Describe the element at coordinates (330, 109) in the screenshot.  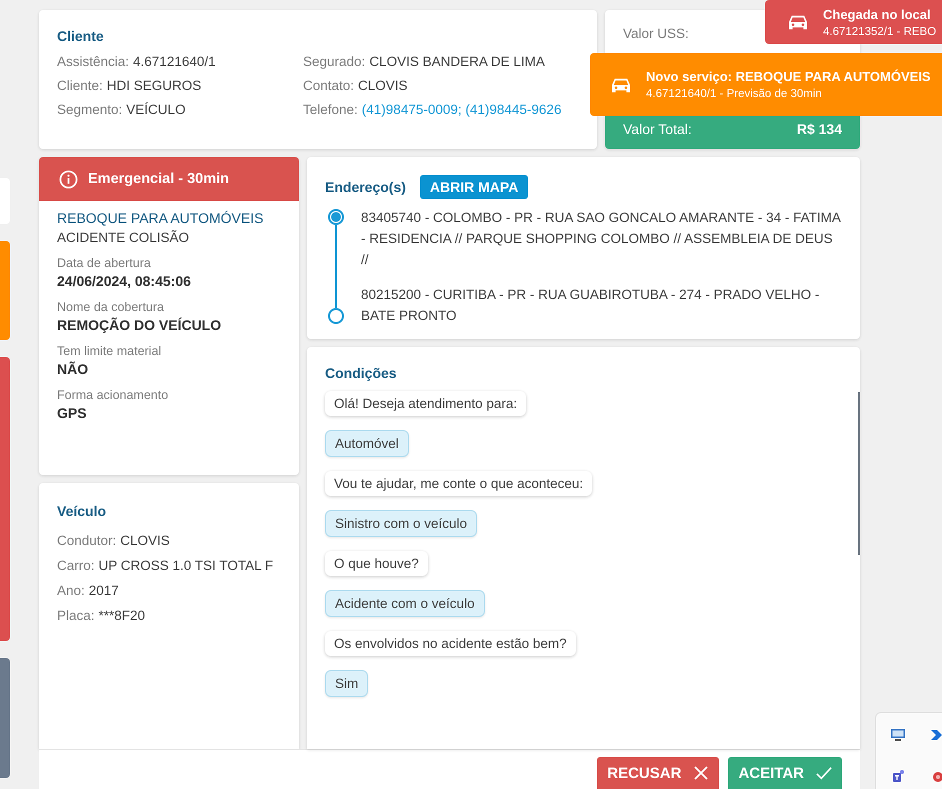
I see `field-label: Telefone:` at that location.